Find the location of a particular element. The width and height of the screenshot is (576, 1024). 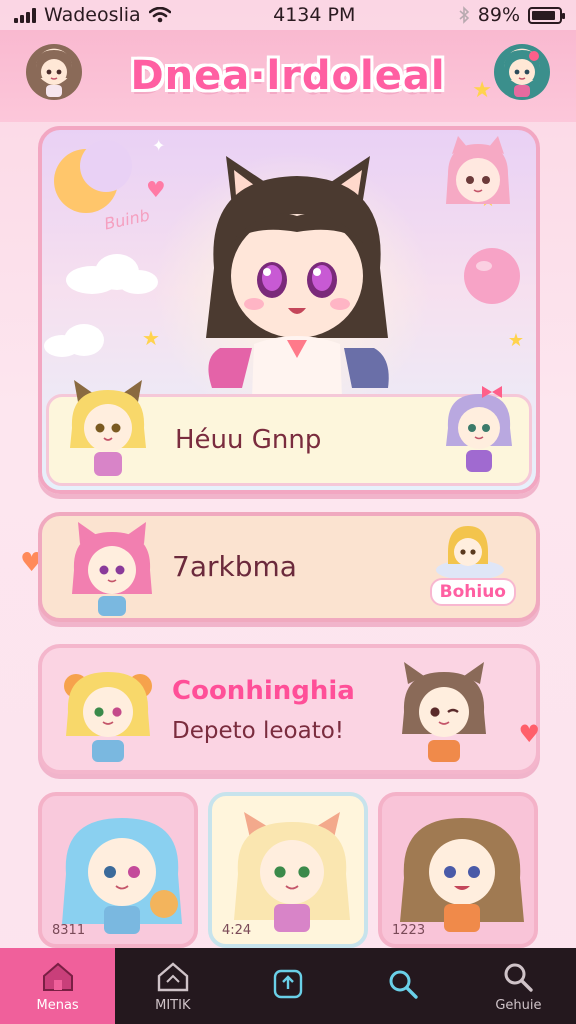

carrier-label: Wadeoslia is located at coordinates (92, 15).